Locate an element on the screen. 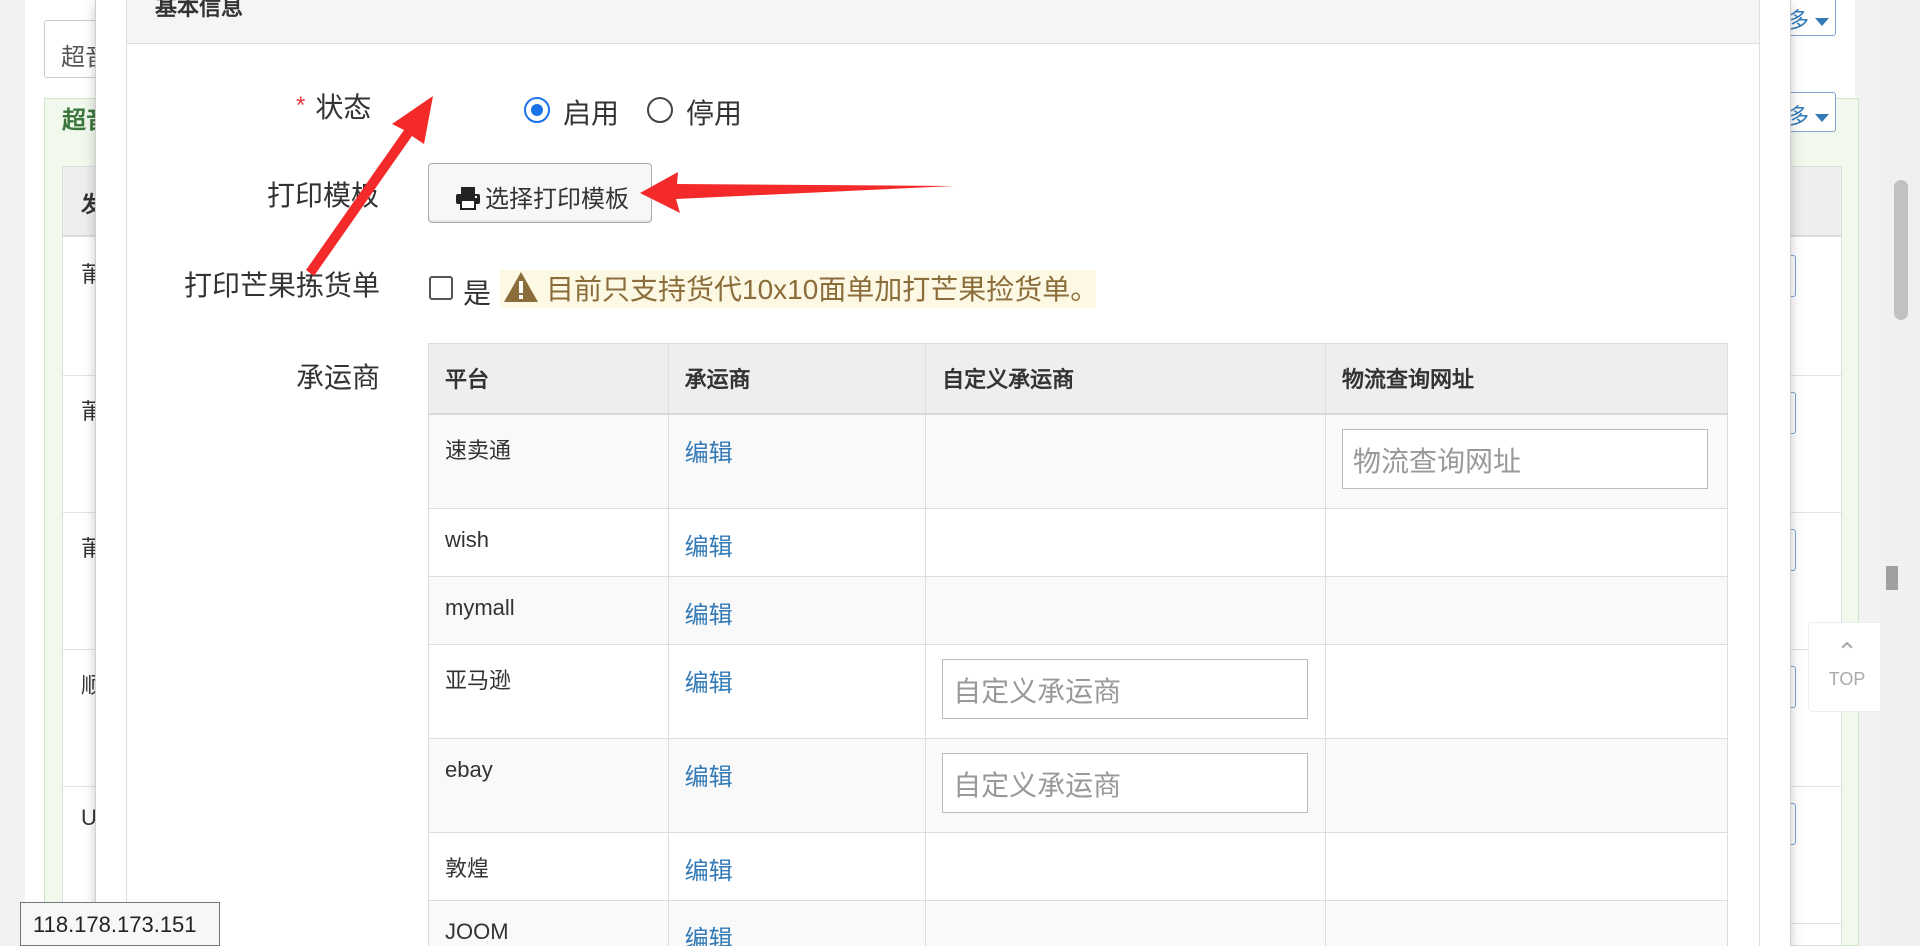 This screenshot has height=946, width=1920. carrier-table-header: 平台 承运商 自定义承运商 物流查询网址 is located at coordinates (1078, 379).